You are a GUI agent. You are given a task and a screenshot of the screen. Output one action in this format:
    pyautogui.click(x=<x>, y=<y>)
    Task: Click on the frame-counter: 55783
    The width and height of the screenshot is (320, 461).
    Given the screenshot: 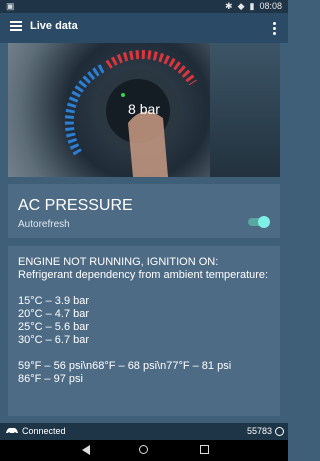 What is the action you would take?
    pyautogui.click(x=259, y=431)
    